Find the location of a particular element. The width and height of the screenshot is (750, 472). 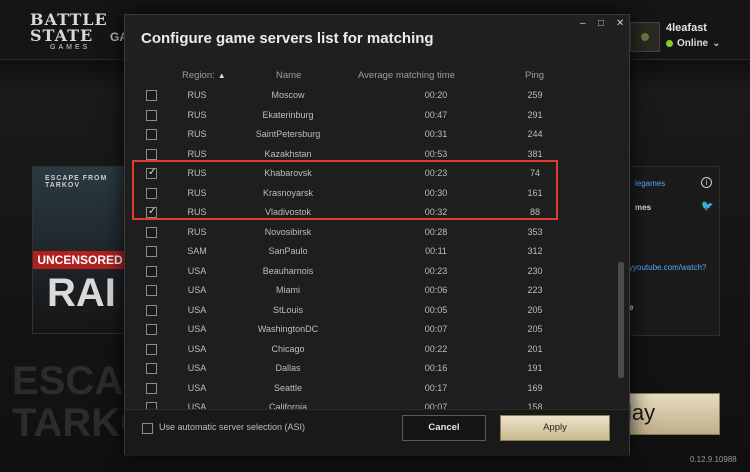

server-time: 00:28 is located at coordinates (436, 231).